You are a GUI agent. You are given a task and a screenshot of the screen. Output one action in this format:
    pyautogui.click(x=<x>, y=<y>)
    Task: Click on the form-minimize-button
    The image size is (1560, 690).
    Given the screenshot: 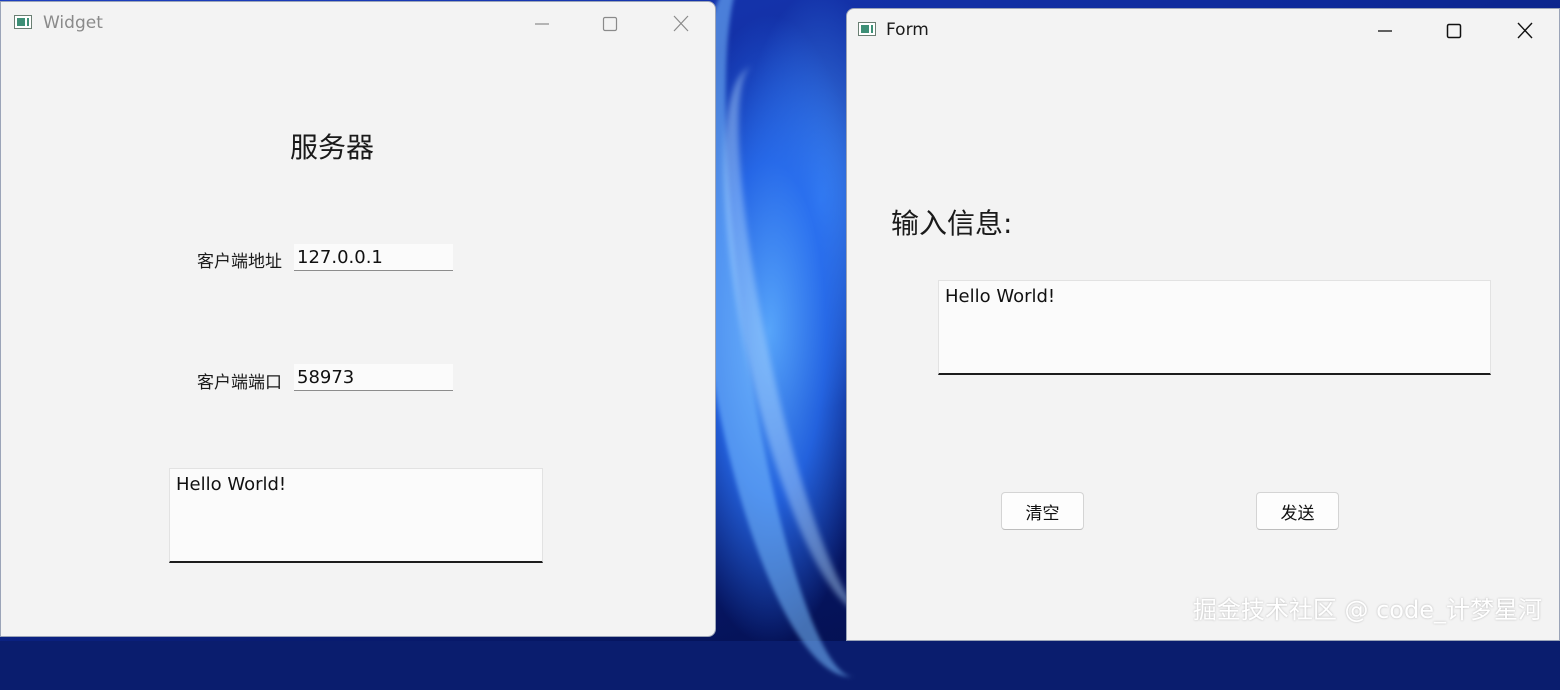 What is the action you would take?
    pyautogui.click(x=1385, y=31)
    